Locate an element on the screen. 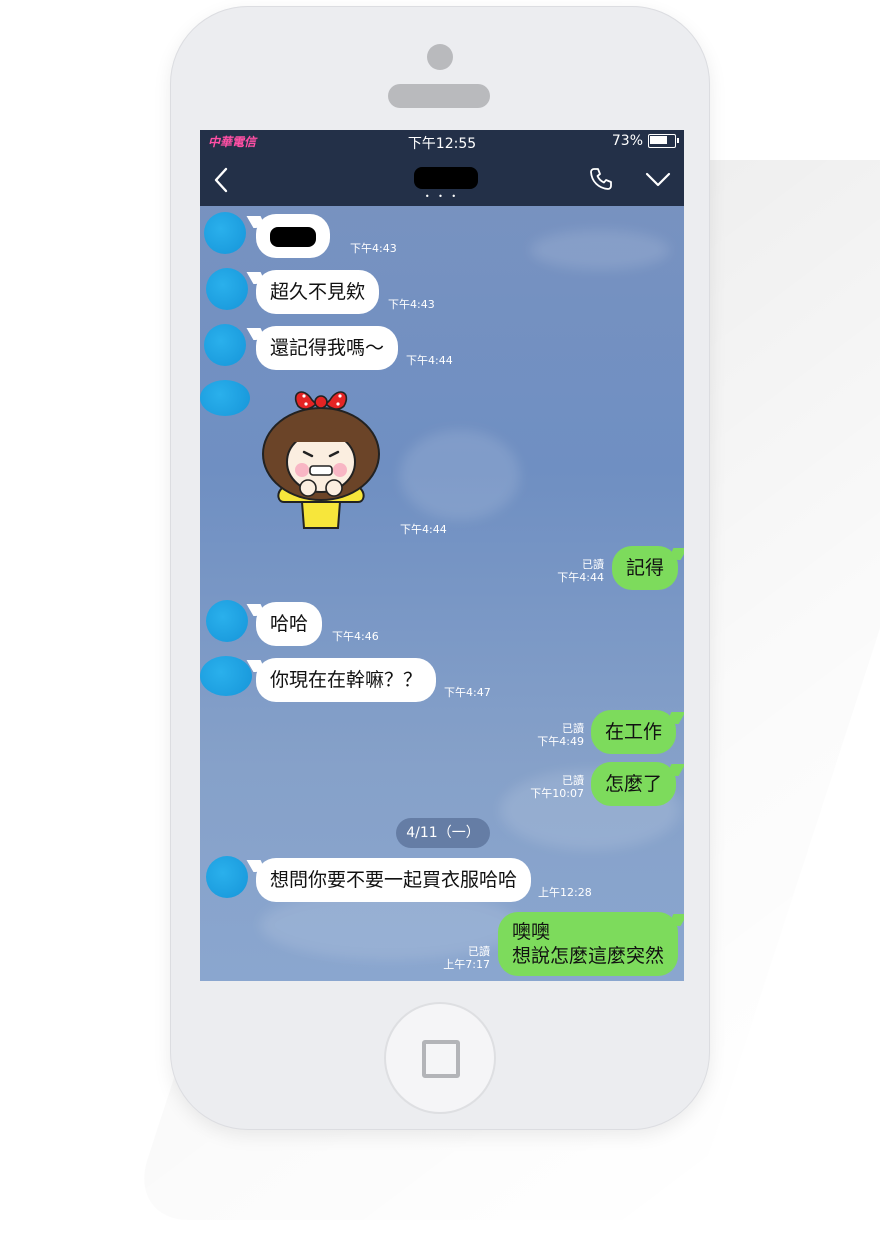  message-time: 下午10:07 is located at coordinates (557, 793).